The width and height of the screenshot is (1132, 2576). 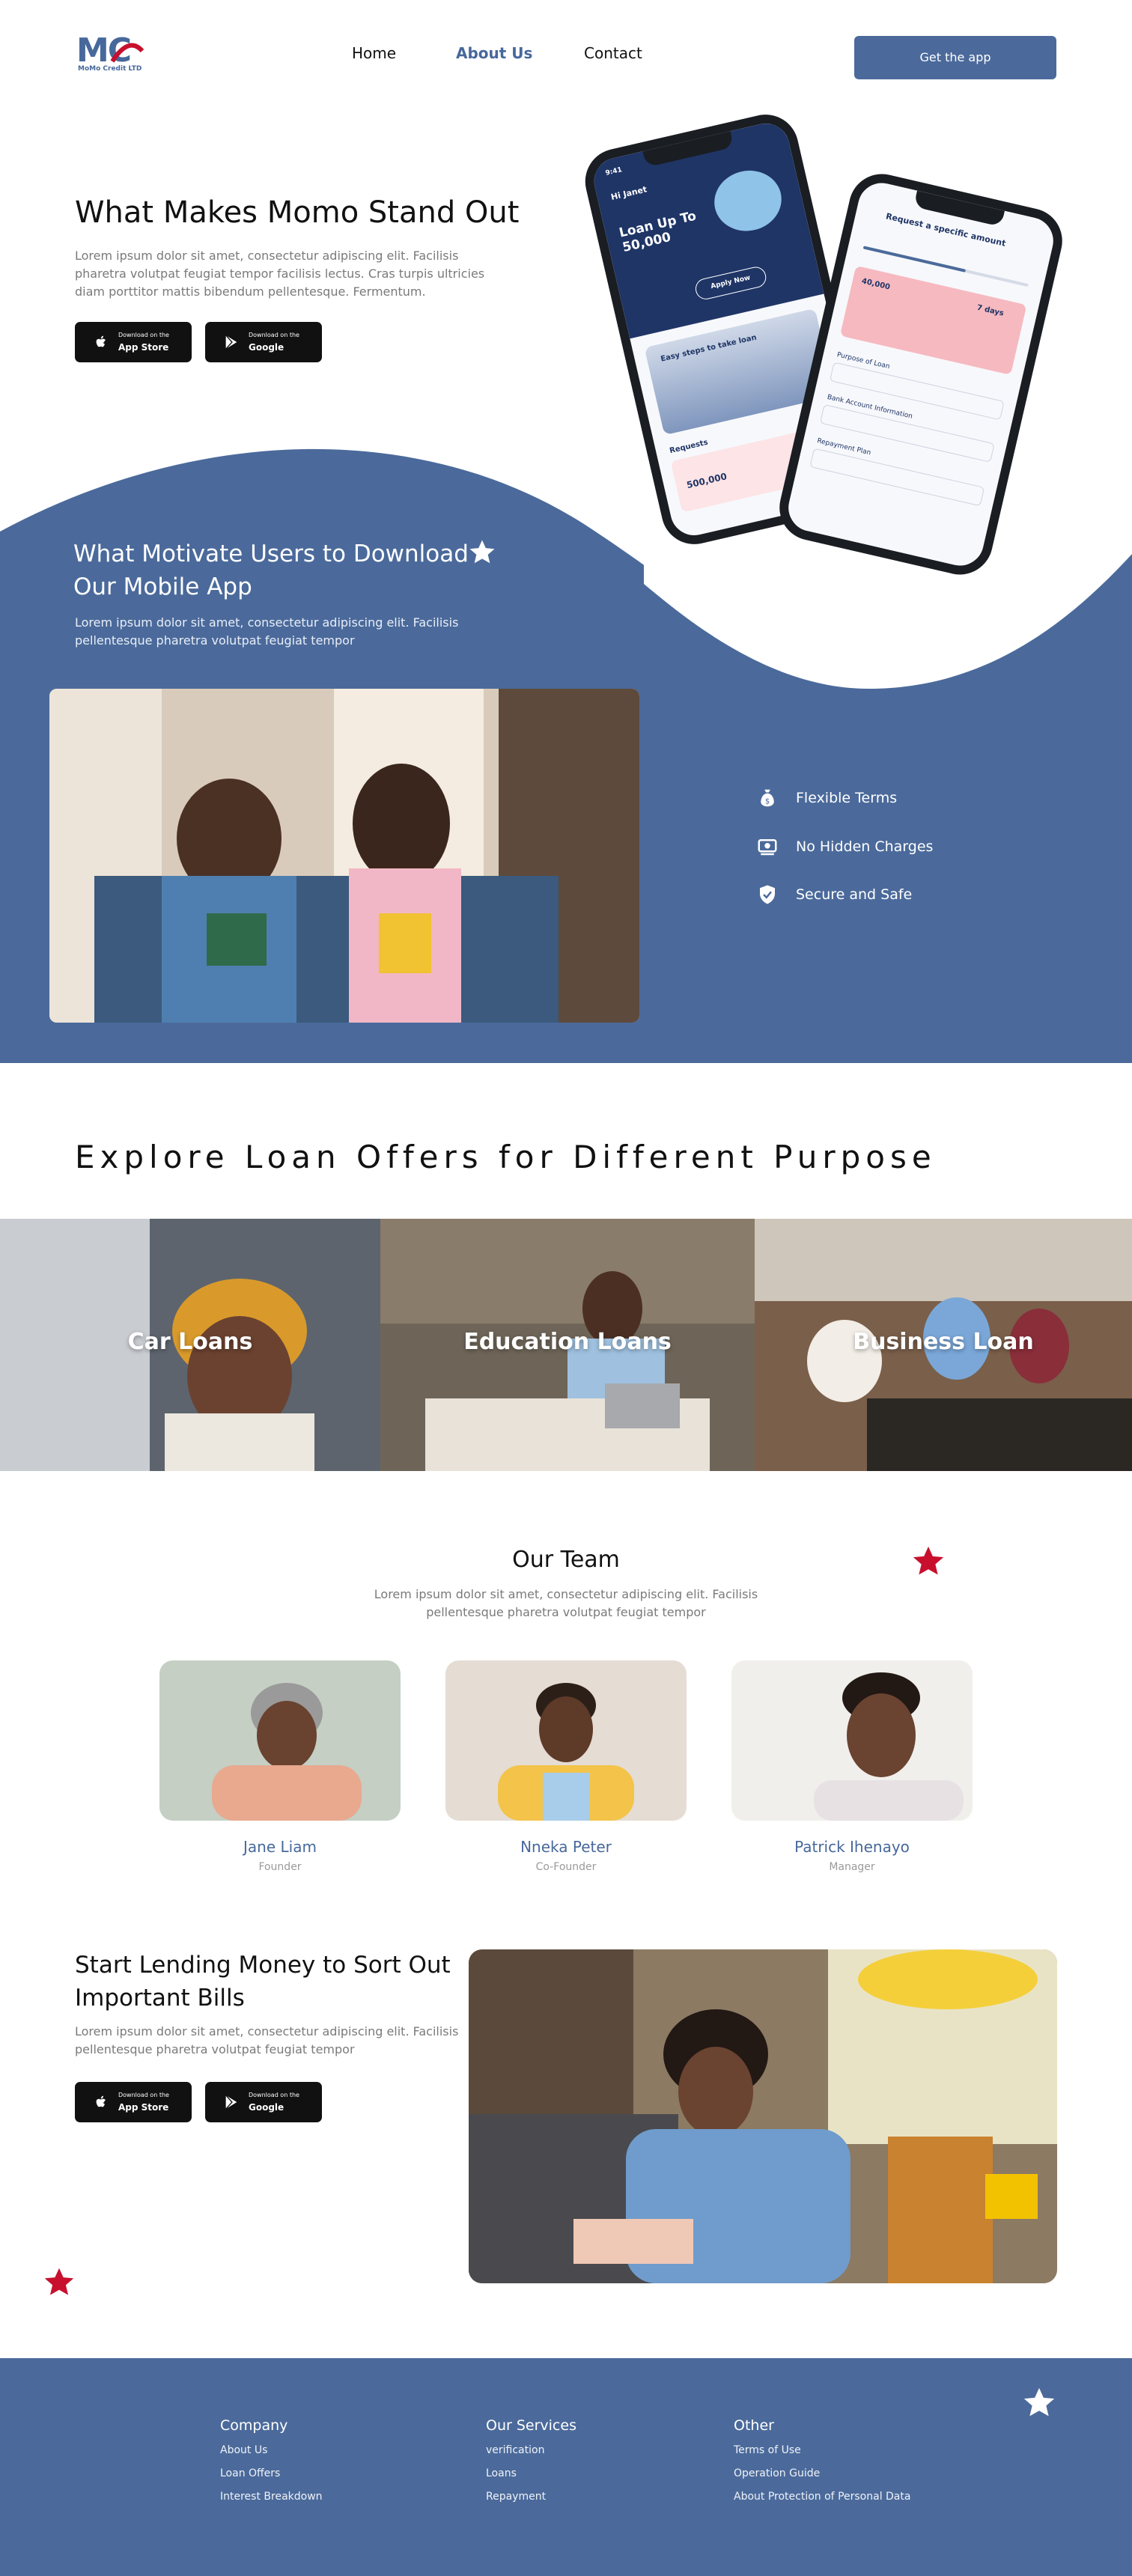 What do you see at coordinates (567, 1342) in the screenshot?
I see `loan-label: Education Loans` at bounding box center [567, 1342].